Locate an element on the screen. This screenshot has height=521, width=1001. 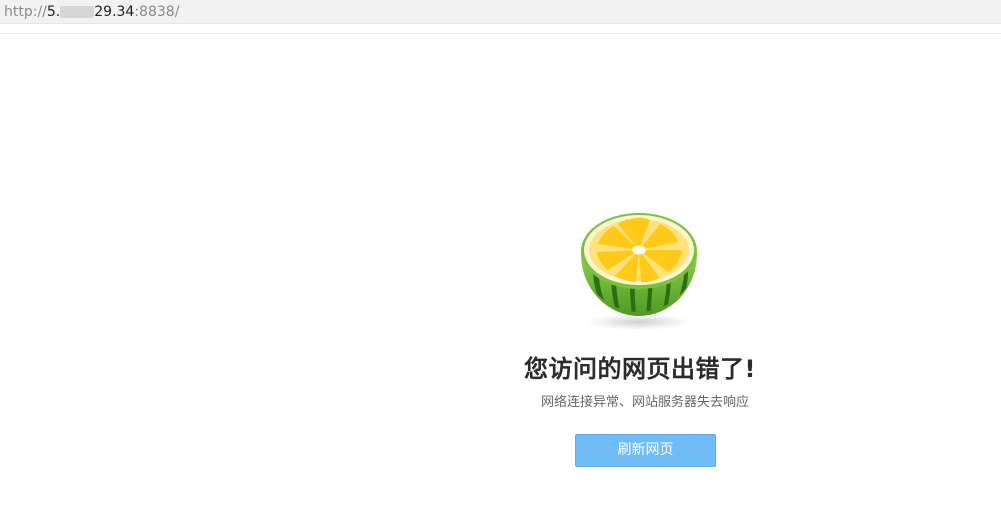
refresh-page-button: 刷新网页 is located at coordinates (645, 450).